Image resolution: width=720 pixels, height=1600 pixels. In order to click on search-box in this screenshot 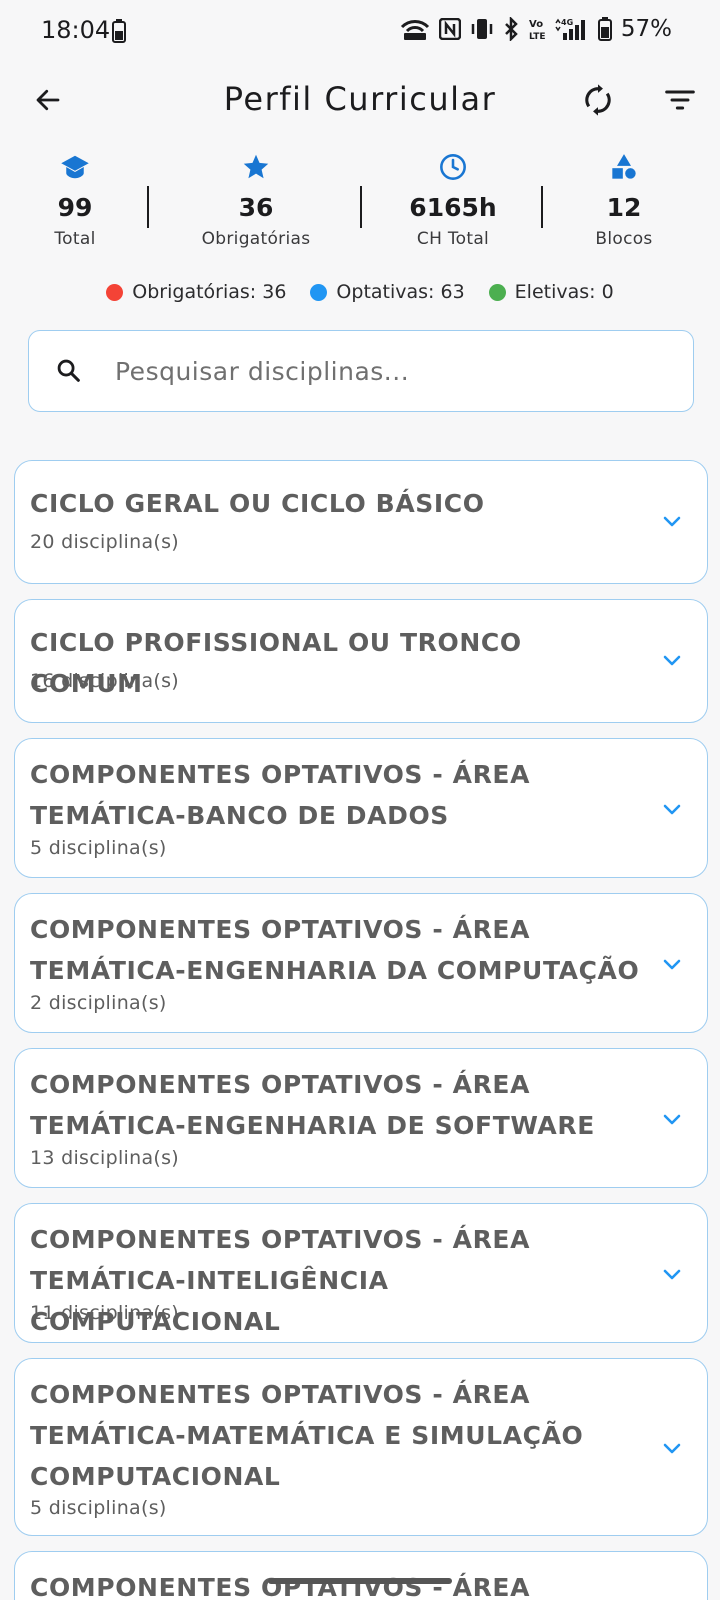, I will do `click(361, 371)`.